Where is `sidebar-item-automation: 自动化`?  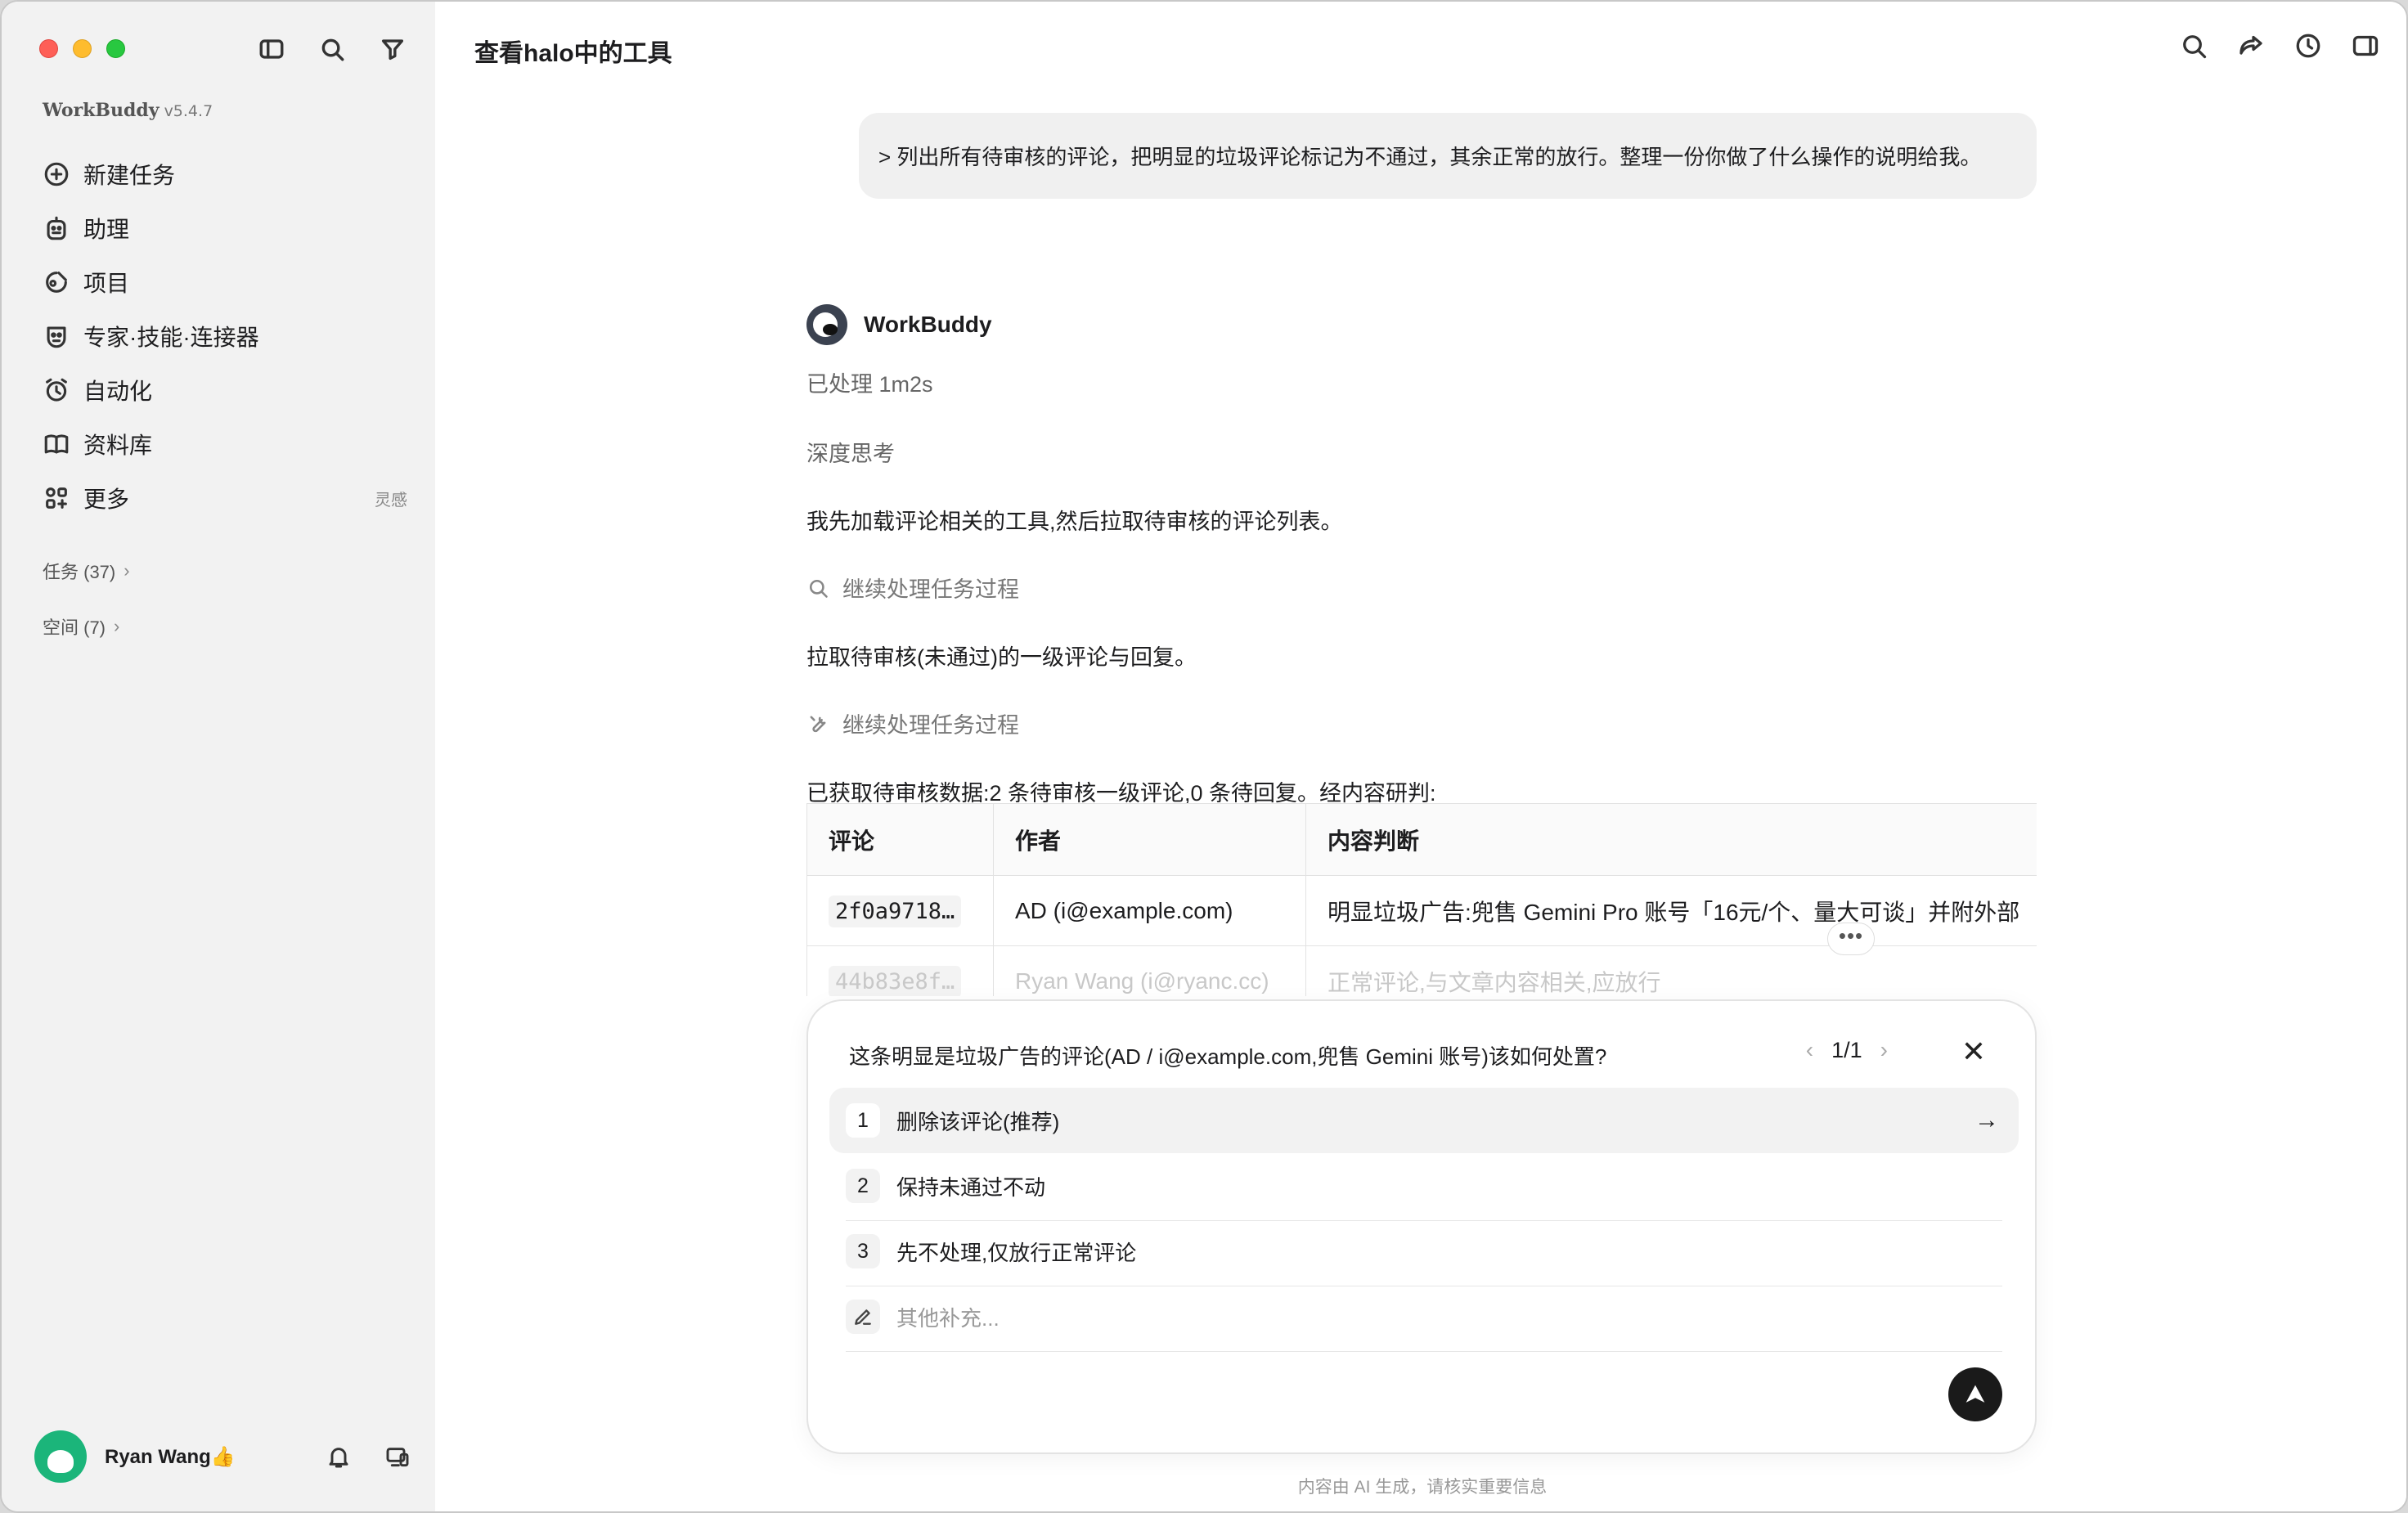 sidebar-item-automation: 自动化 is located at coordinates (223, 390).